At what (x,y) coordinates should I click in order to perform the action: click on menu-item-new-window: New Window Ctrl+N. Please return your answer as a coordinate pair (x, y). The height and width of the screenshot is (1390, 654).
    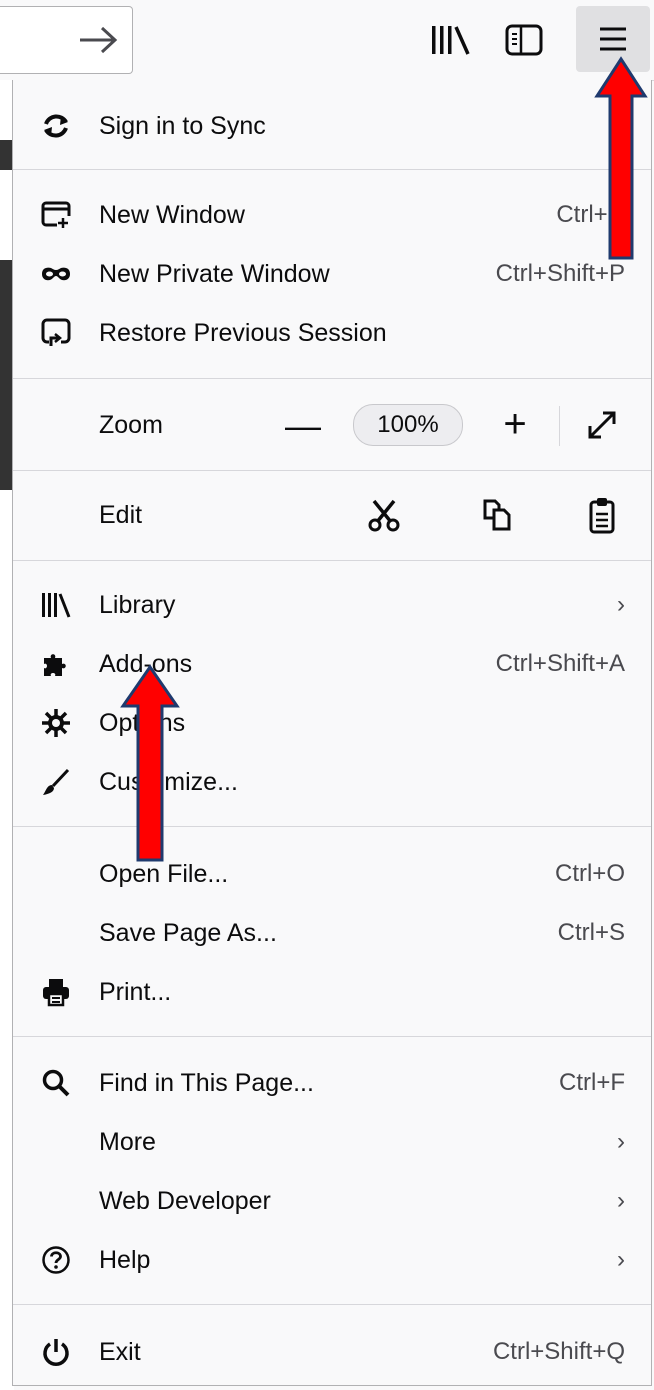
    Looking at the image, I should click on (332, 215).